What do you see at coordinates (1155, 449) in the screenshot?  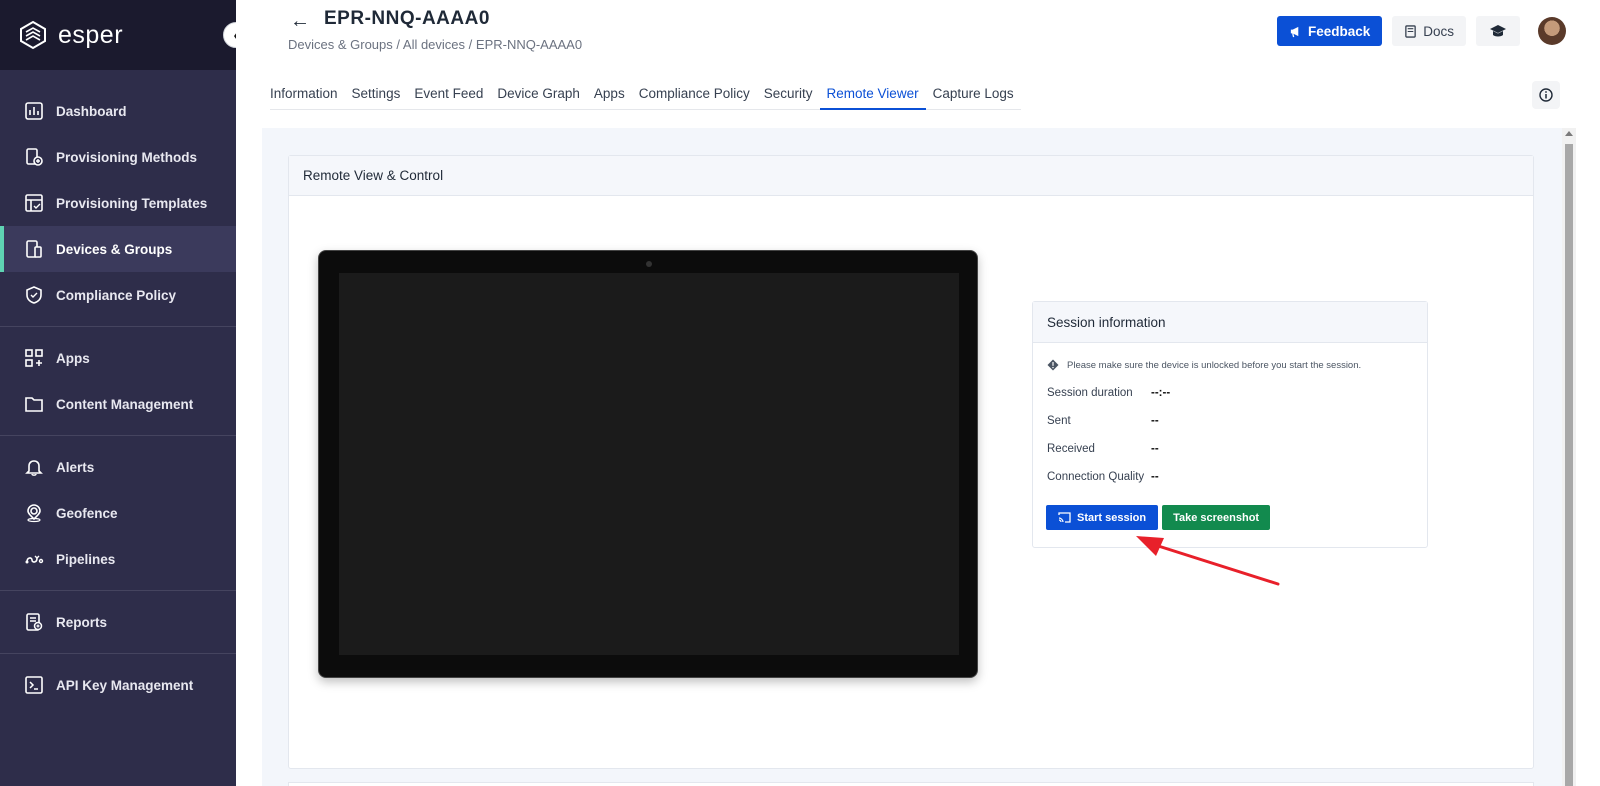 I see `received-value: --` at bounding box center [1155, 449].